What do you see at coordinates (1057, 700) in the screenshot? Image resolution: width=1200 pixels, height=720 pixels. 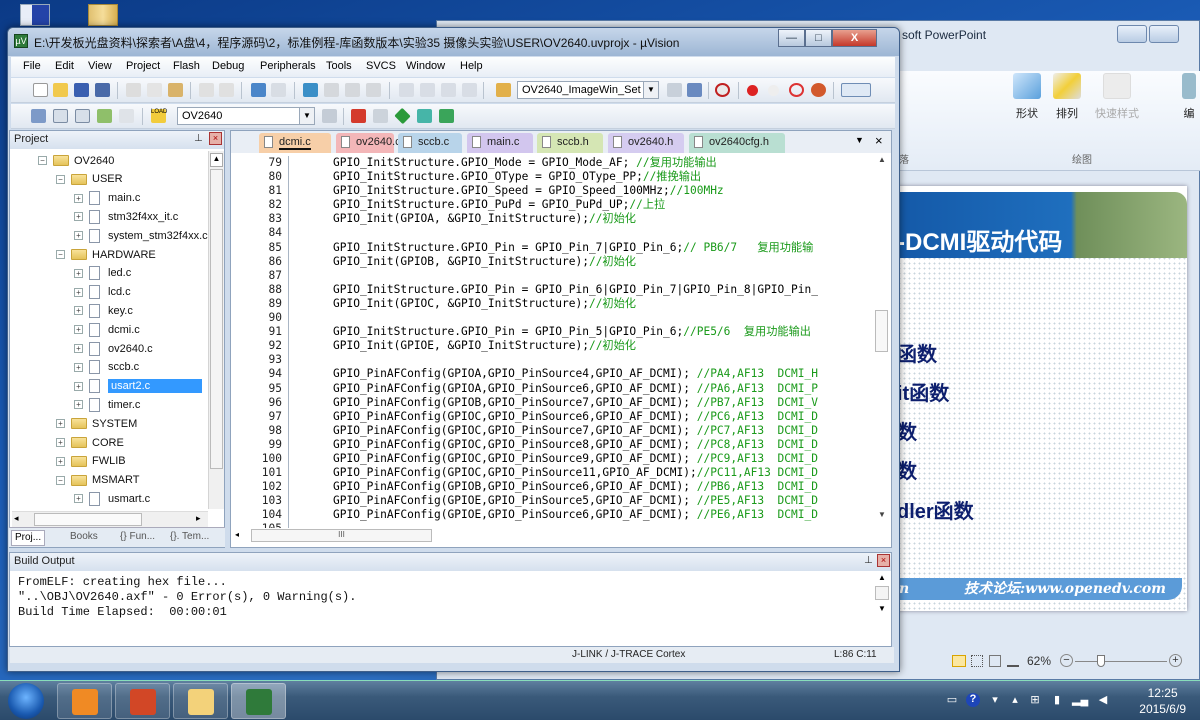 I see `power-icon: ▮` at bounding box center [1057, 700].